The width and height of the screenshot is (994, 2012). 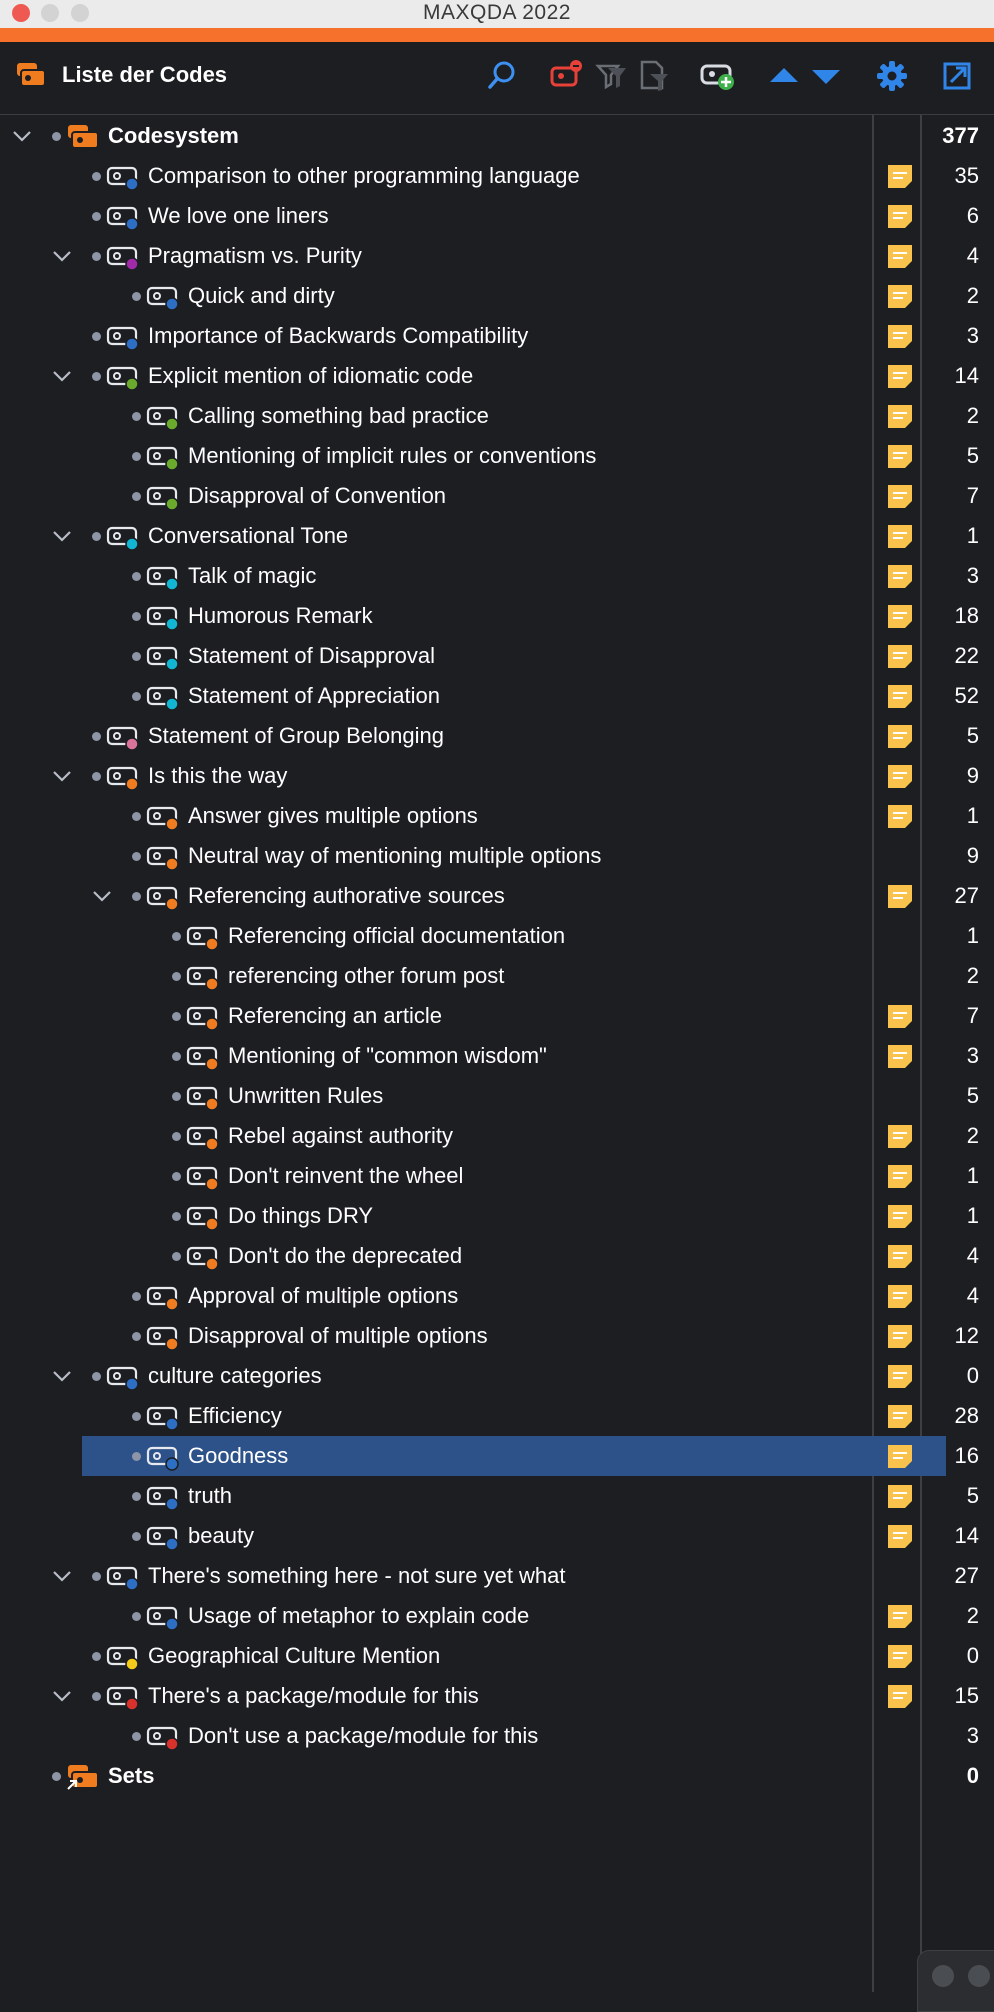 What do you see at coordinates (497, 1096) in the screenshot?
I see `code-row: Unwritten Rules 5` at bounding box center [497, 1096].